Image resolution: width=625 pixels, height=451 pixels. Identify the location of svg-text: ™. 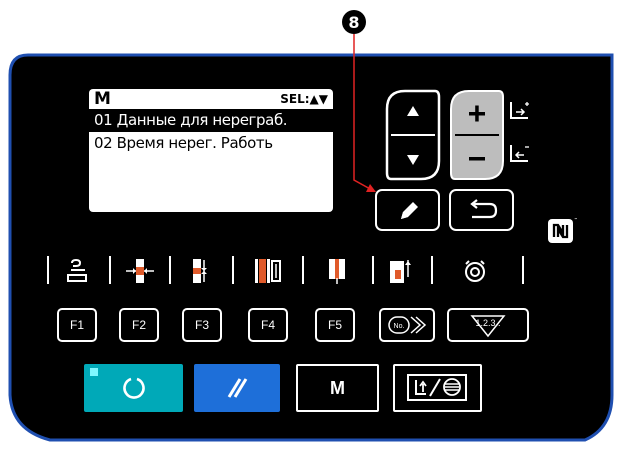
(575, 219).